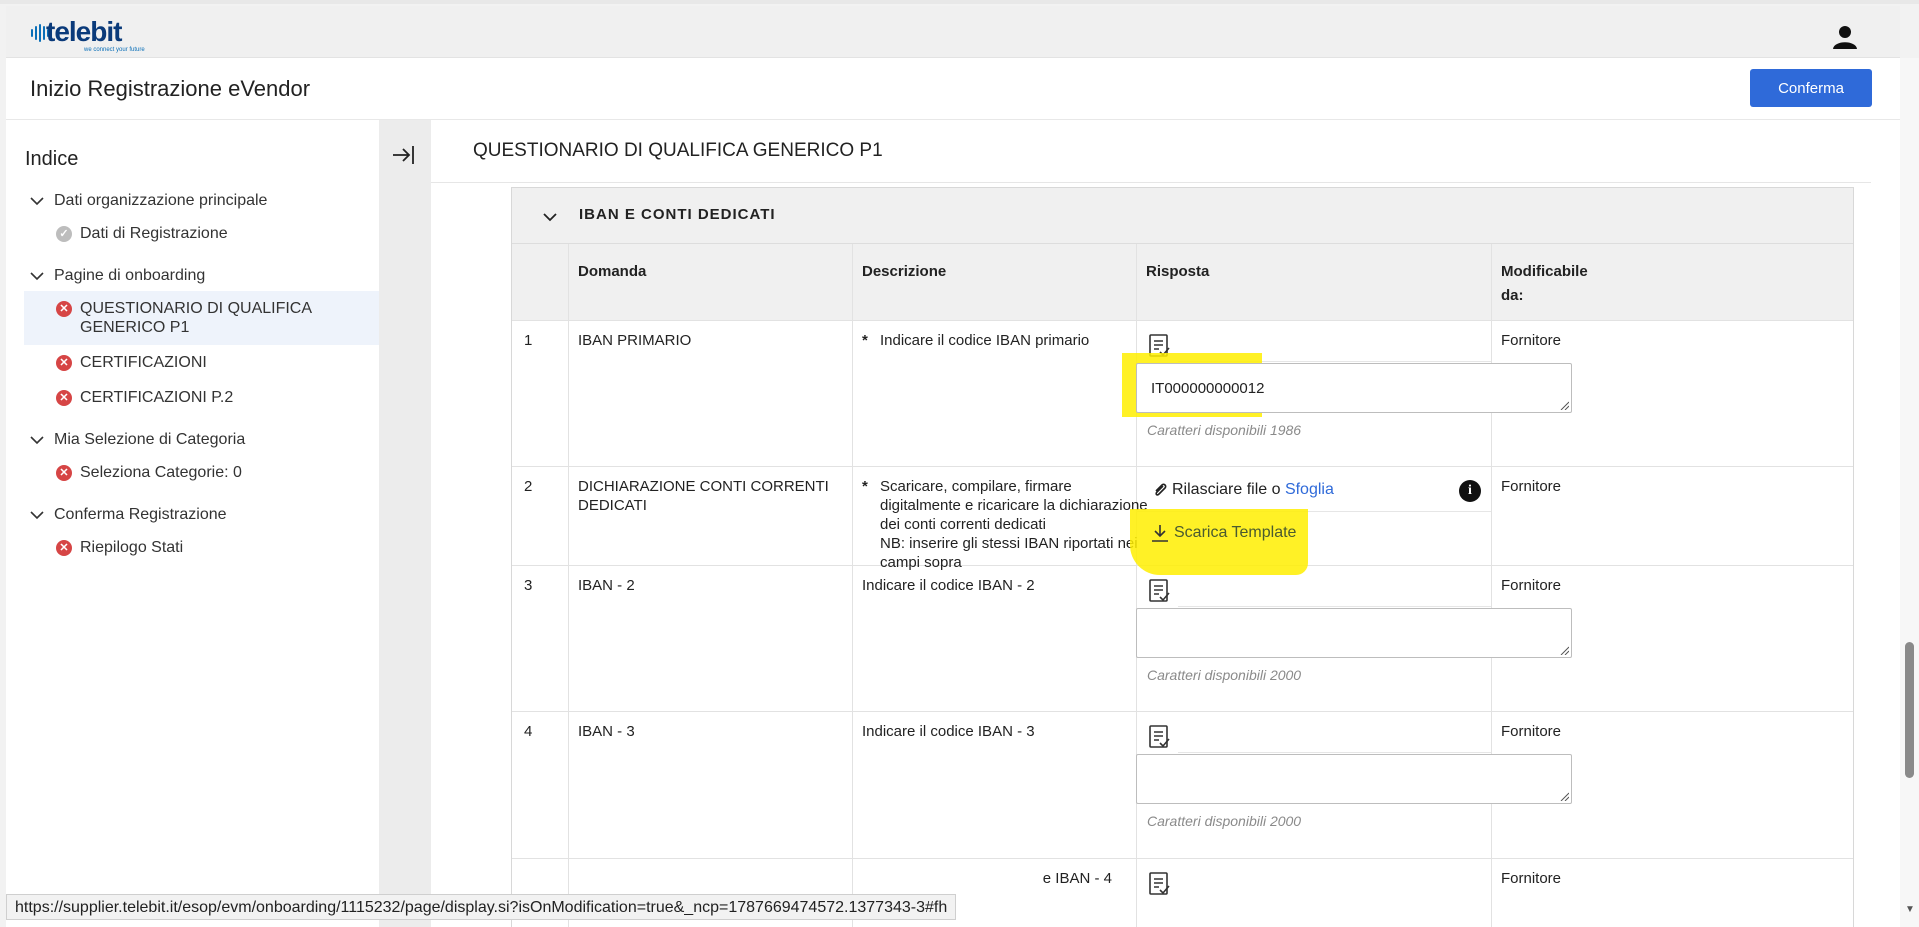 The image size is (1919, 927). Describe the element at coordinates (1309, 489) in the screenshot. I see `browse-link: Sfoglia` at that location.